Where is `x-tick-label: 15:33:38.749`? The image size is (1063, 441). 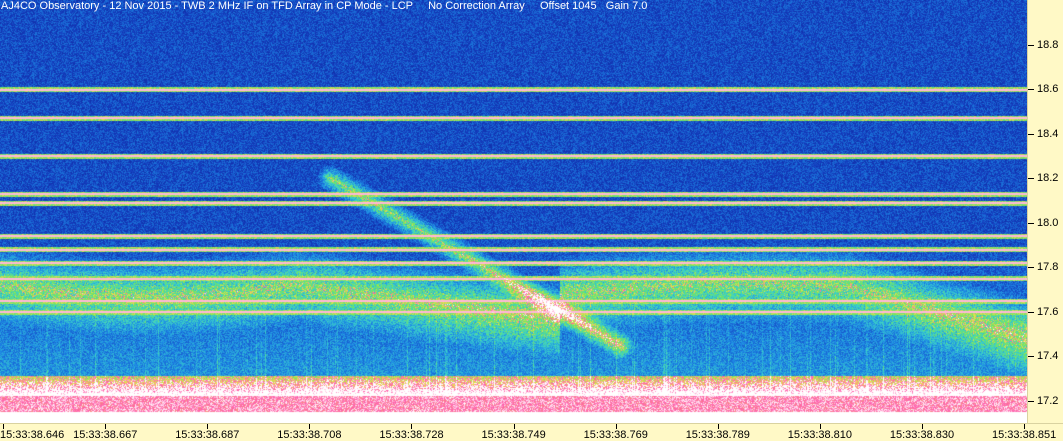 x-tick-label: 15:33:38.749 is located at coordinates (513, 435).